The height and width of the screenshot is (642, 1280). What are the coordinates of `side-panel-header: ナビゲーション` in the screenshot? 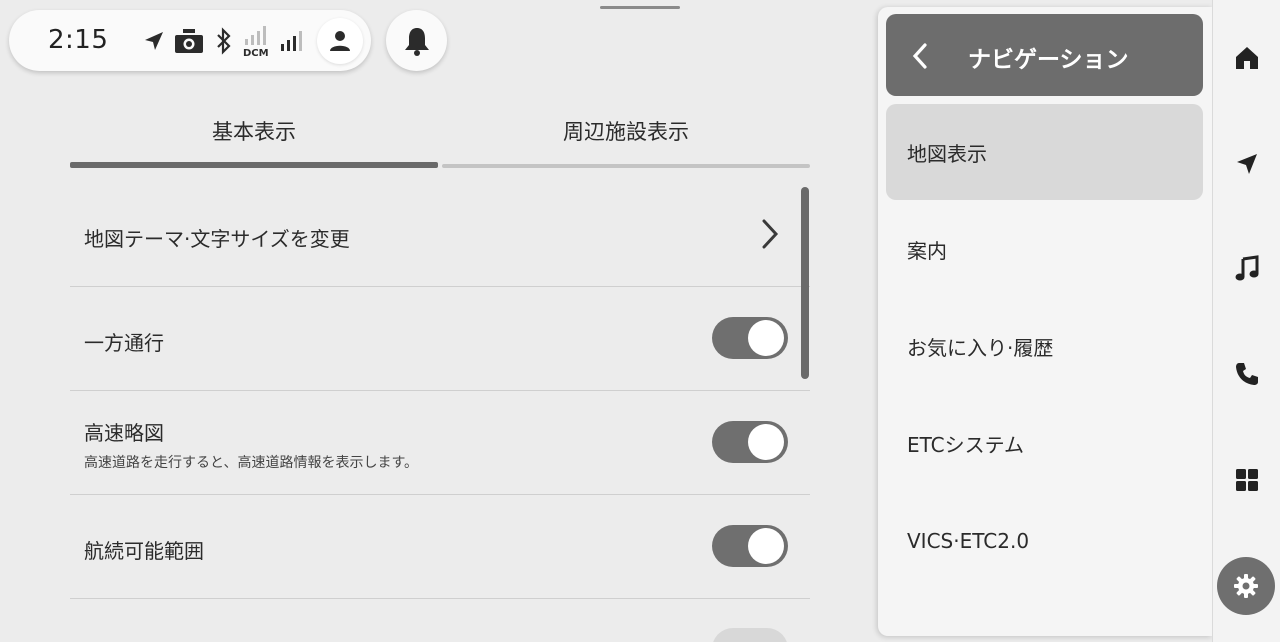 It's located at (1044, 55).